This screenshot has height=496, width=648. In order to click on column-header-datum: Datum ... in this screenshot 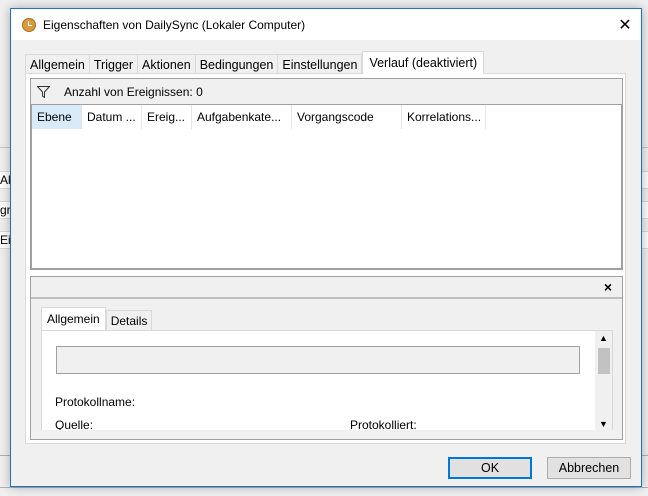, I will do `click(112, 117)`.